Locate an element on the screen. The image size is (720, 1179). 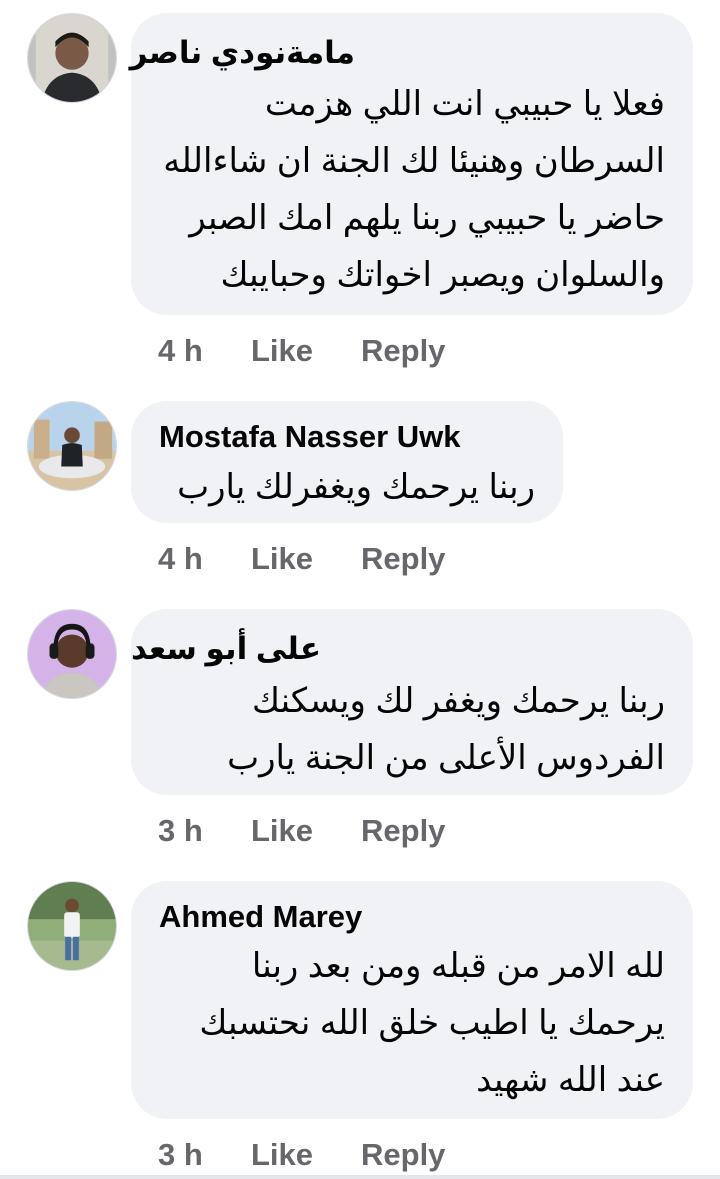
comment-text-line: ربنا يرحمك ويغفر لك ويسكنك is located at coordinates (458, 701).